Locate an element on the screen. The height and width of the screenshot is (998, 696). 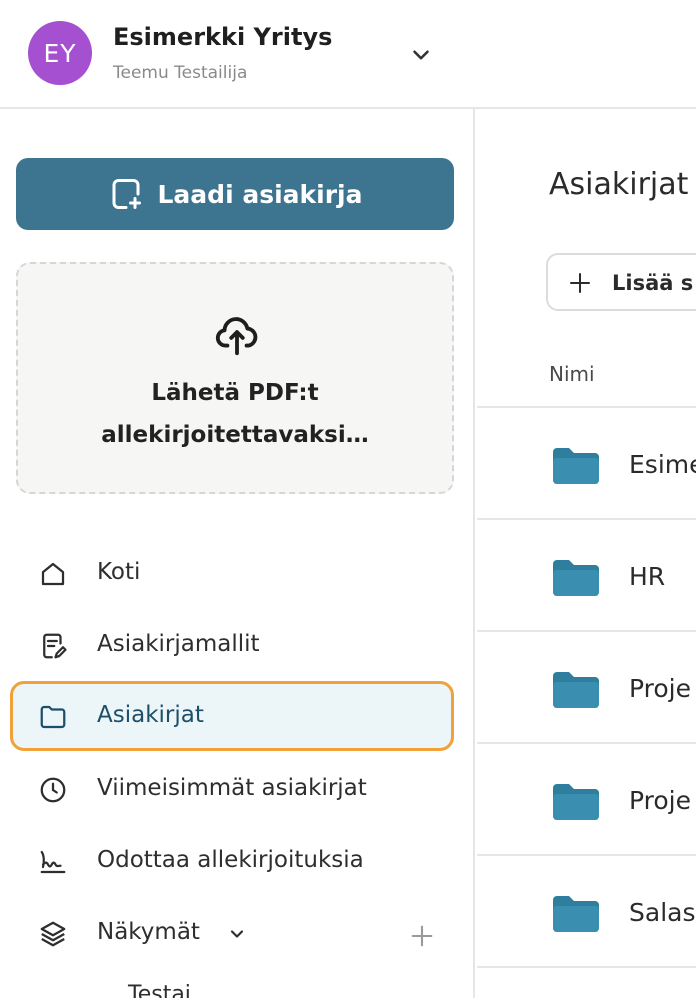
page-title: Asiakirjat is located at coordinates (619, 184).